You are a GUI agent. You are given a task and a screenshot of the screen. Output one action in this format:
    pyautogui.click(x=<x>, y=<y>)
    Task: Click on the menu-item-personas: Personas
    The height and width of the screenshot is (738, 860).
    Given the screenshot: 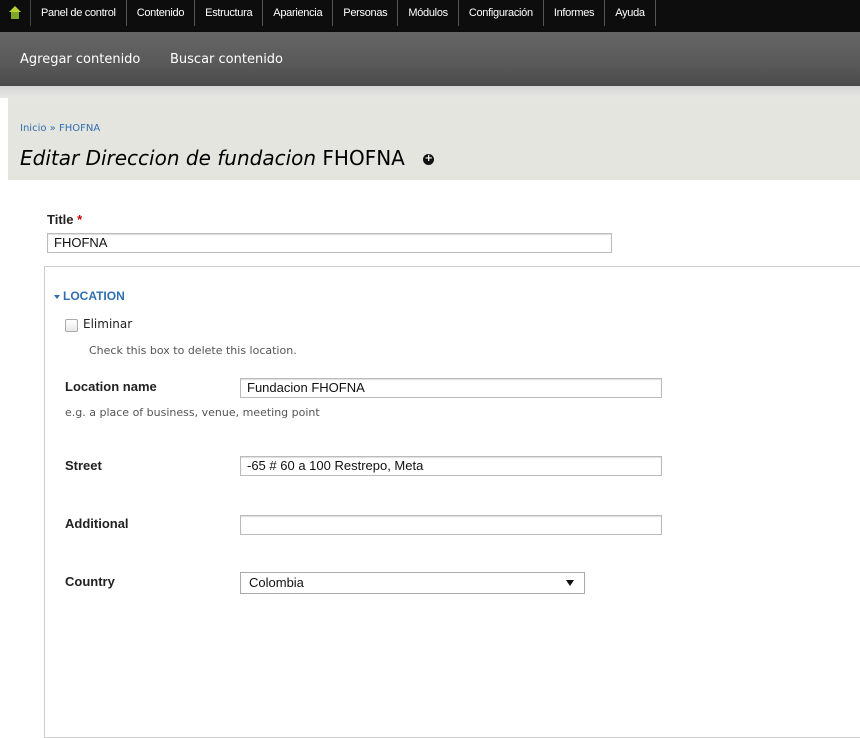 What is the action you would take?
    pyautogui.click(x=366, y=13)
    